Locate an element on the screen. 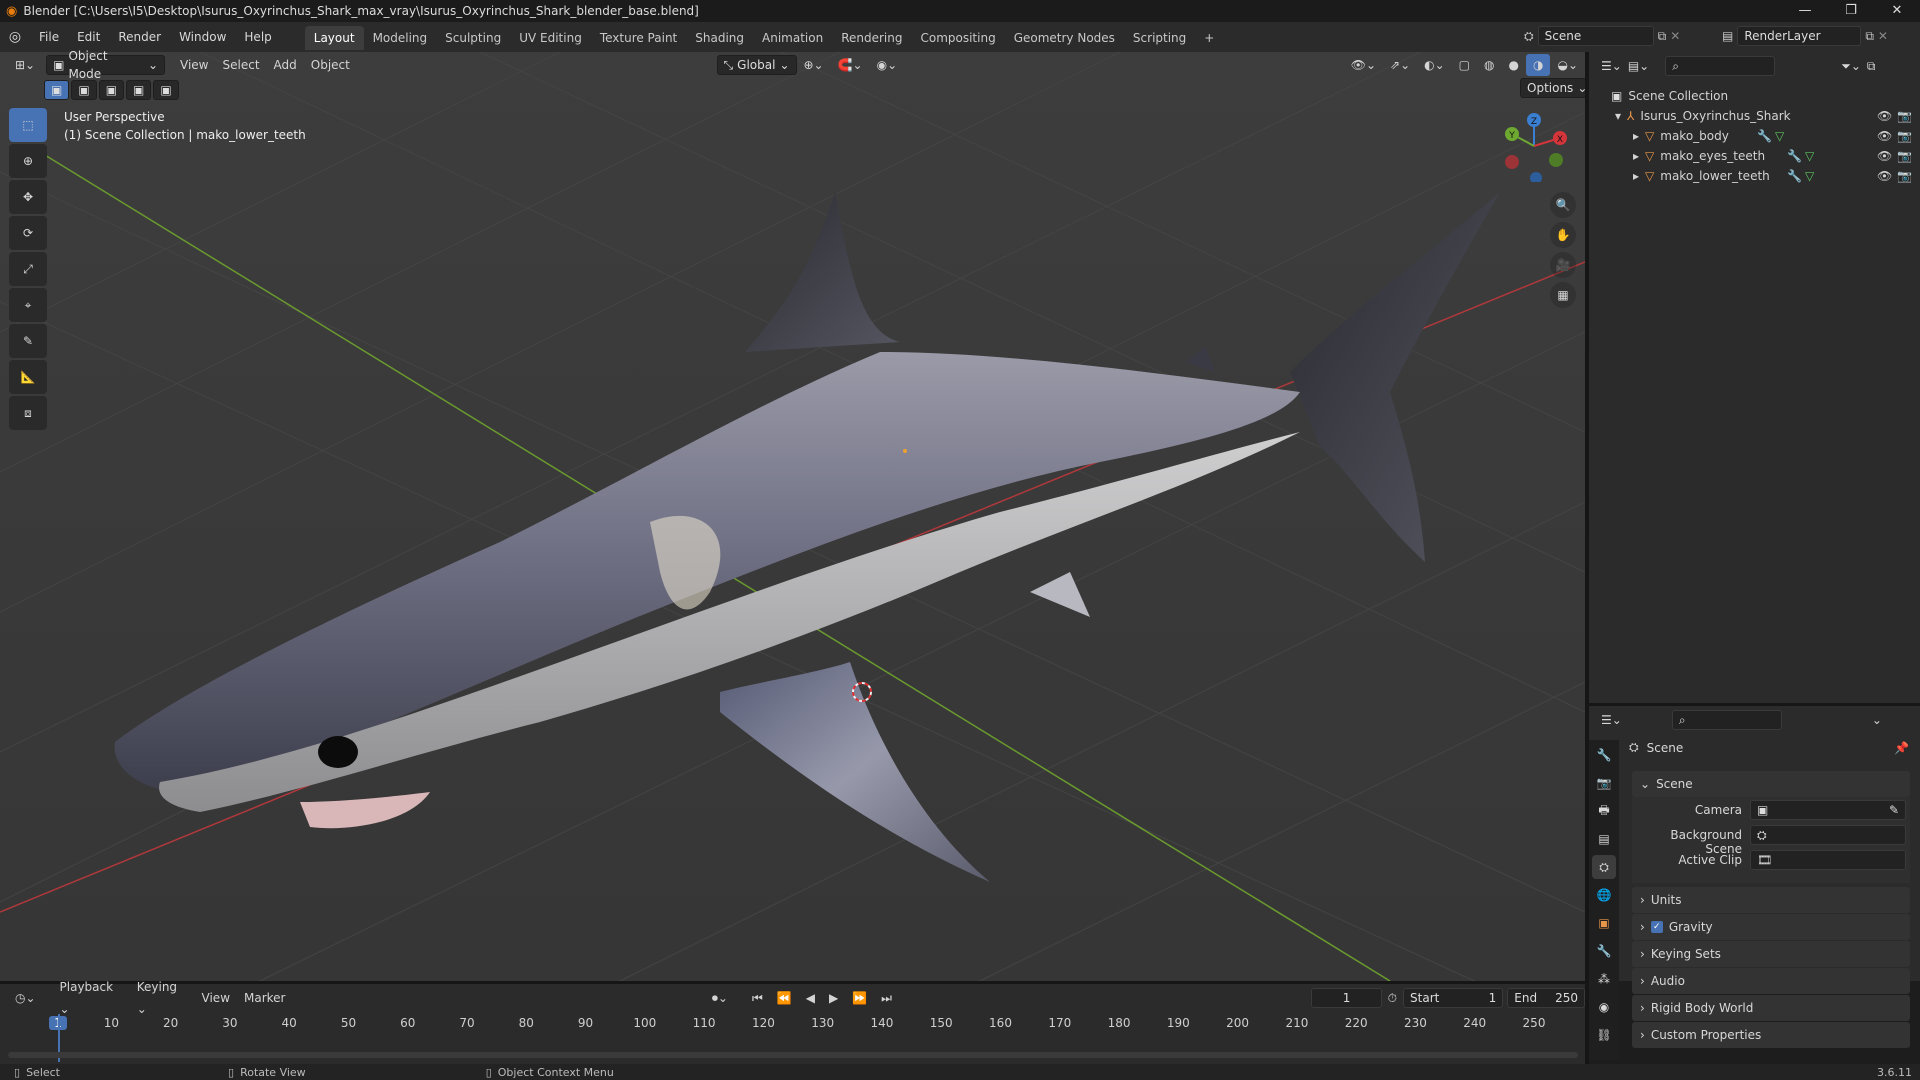 The width and height of the screenshot is (1920, 1080). outliner-row-collection: ▾ ⅄ Isurus_Oxyrinchus_Shark 👁 📷 is located at coordinates (1754, 116).